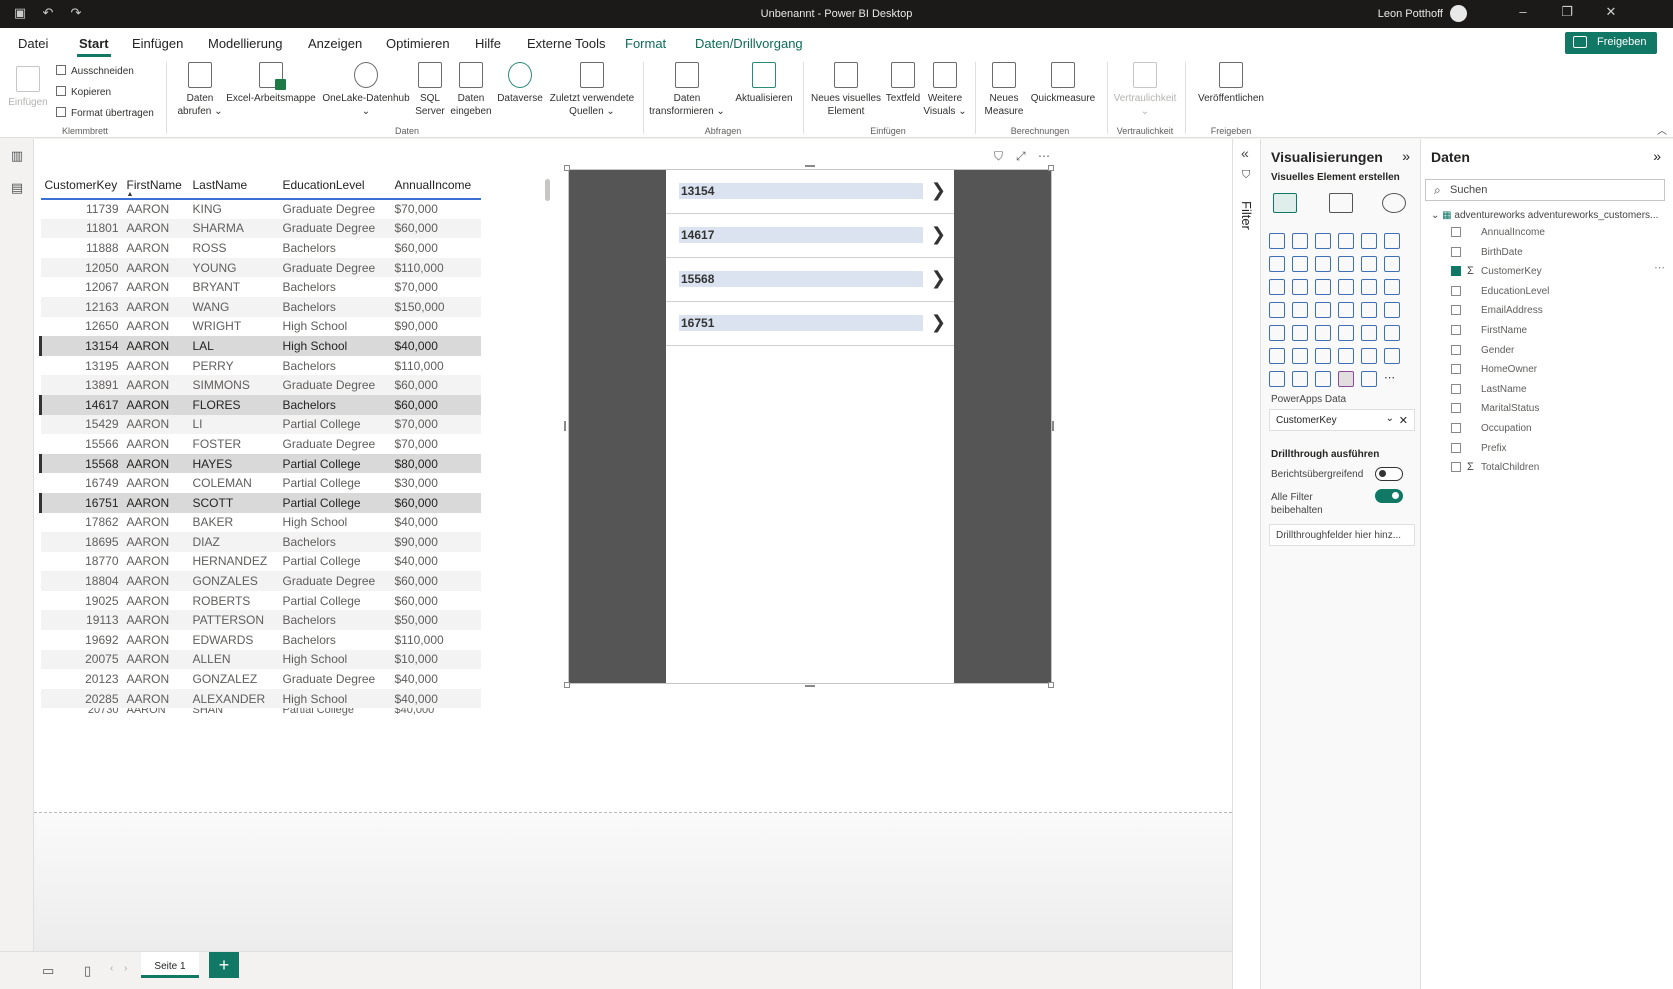  What do you see at coordinates (260, 267) in the screenshot?
I see `table-row: 12050 AARON YOUNG Graduate Degree $110,000` at bounding box center [260, 267].